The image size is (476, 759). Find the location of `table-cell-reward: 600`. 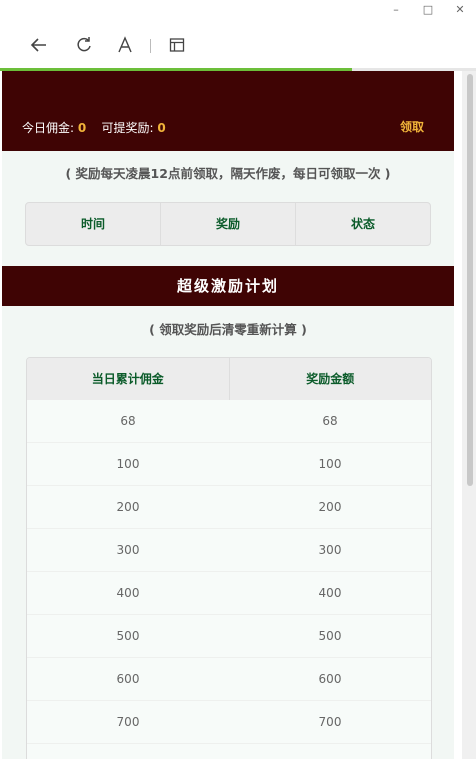

table-cell-reward: 600 is located at coordinates (330, 679).